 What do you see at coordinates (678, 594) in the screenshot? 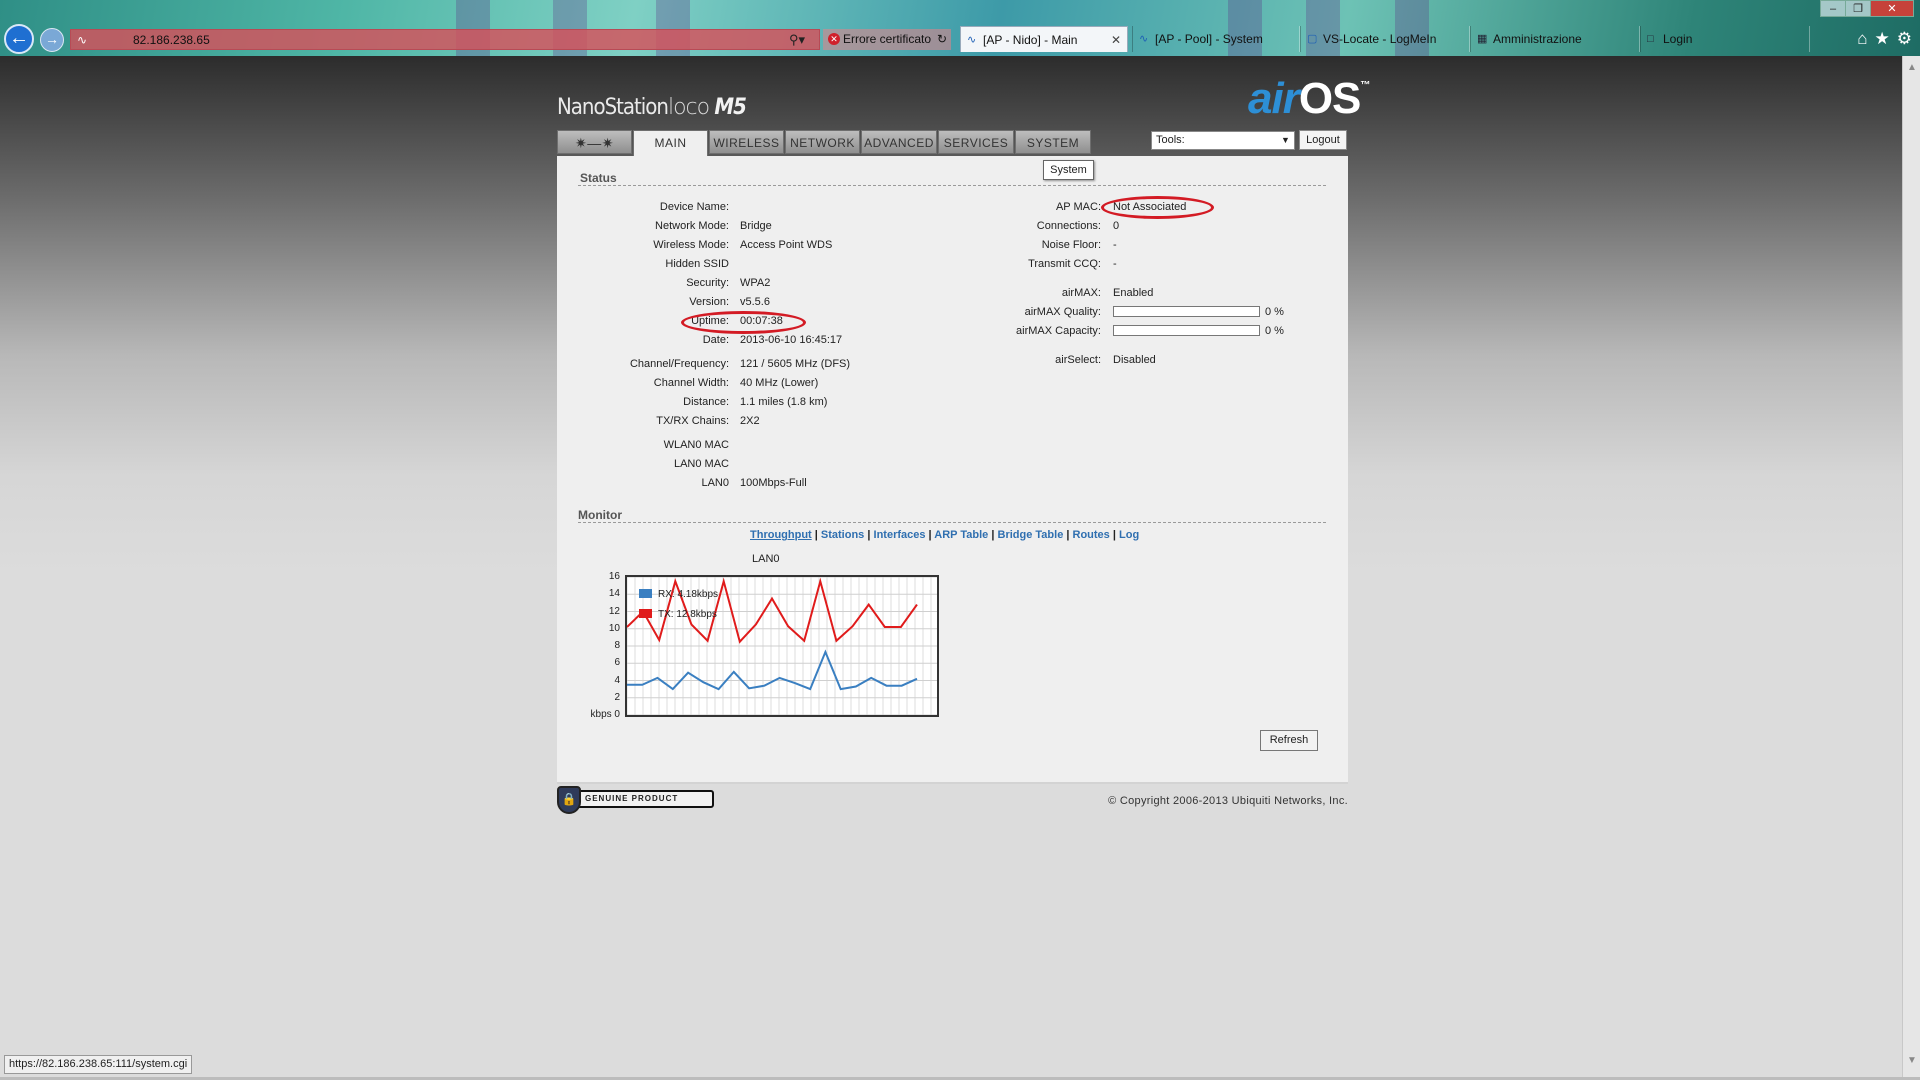
I see `legend-rx: RX: 4.18kbps` at bounding box center [678, 594].